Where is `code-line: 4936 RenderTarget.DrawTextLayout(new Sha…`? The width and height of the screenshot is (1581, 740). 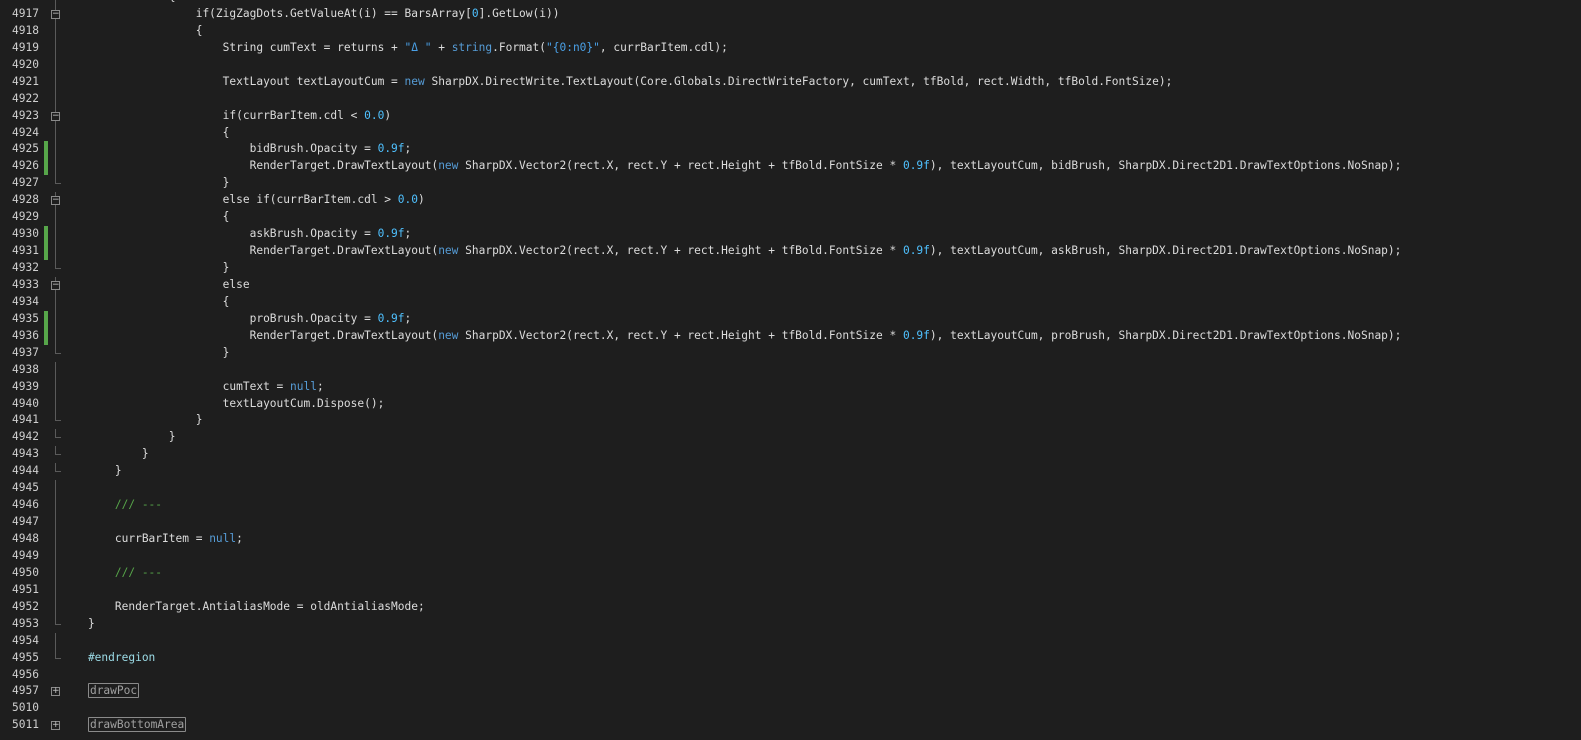 code-line: 4936 RenderTarget.DrawTextLayout(new Sha… is located at coordinates (790, 336).